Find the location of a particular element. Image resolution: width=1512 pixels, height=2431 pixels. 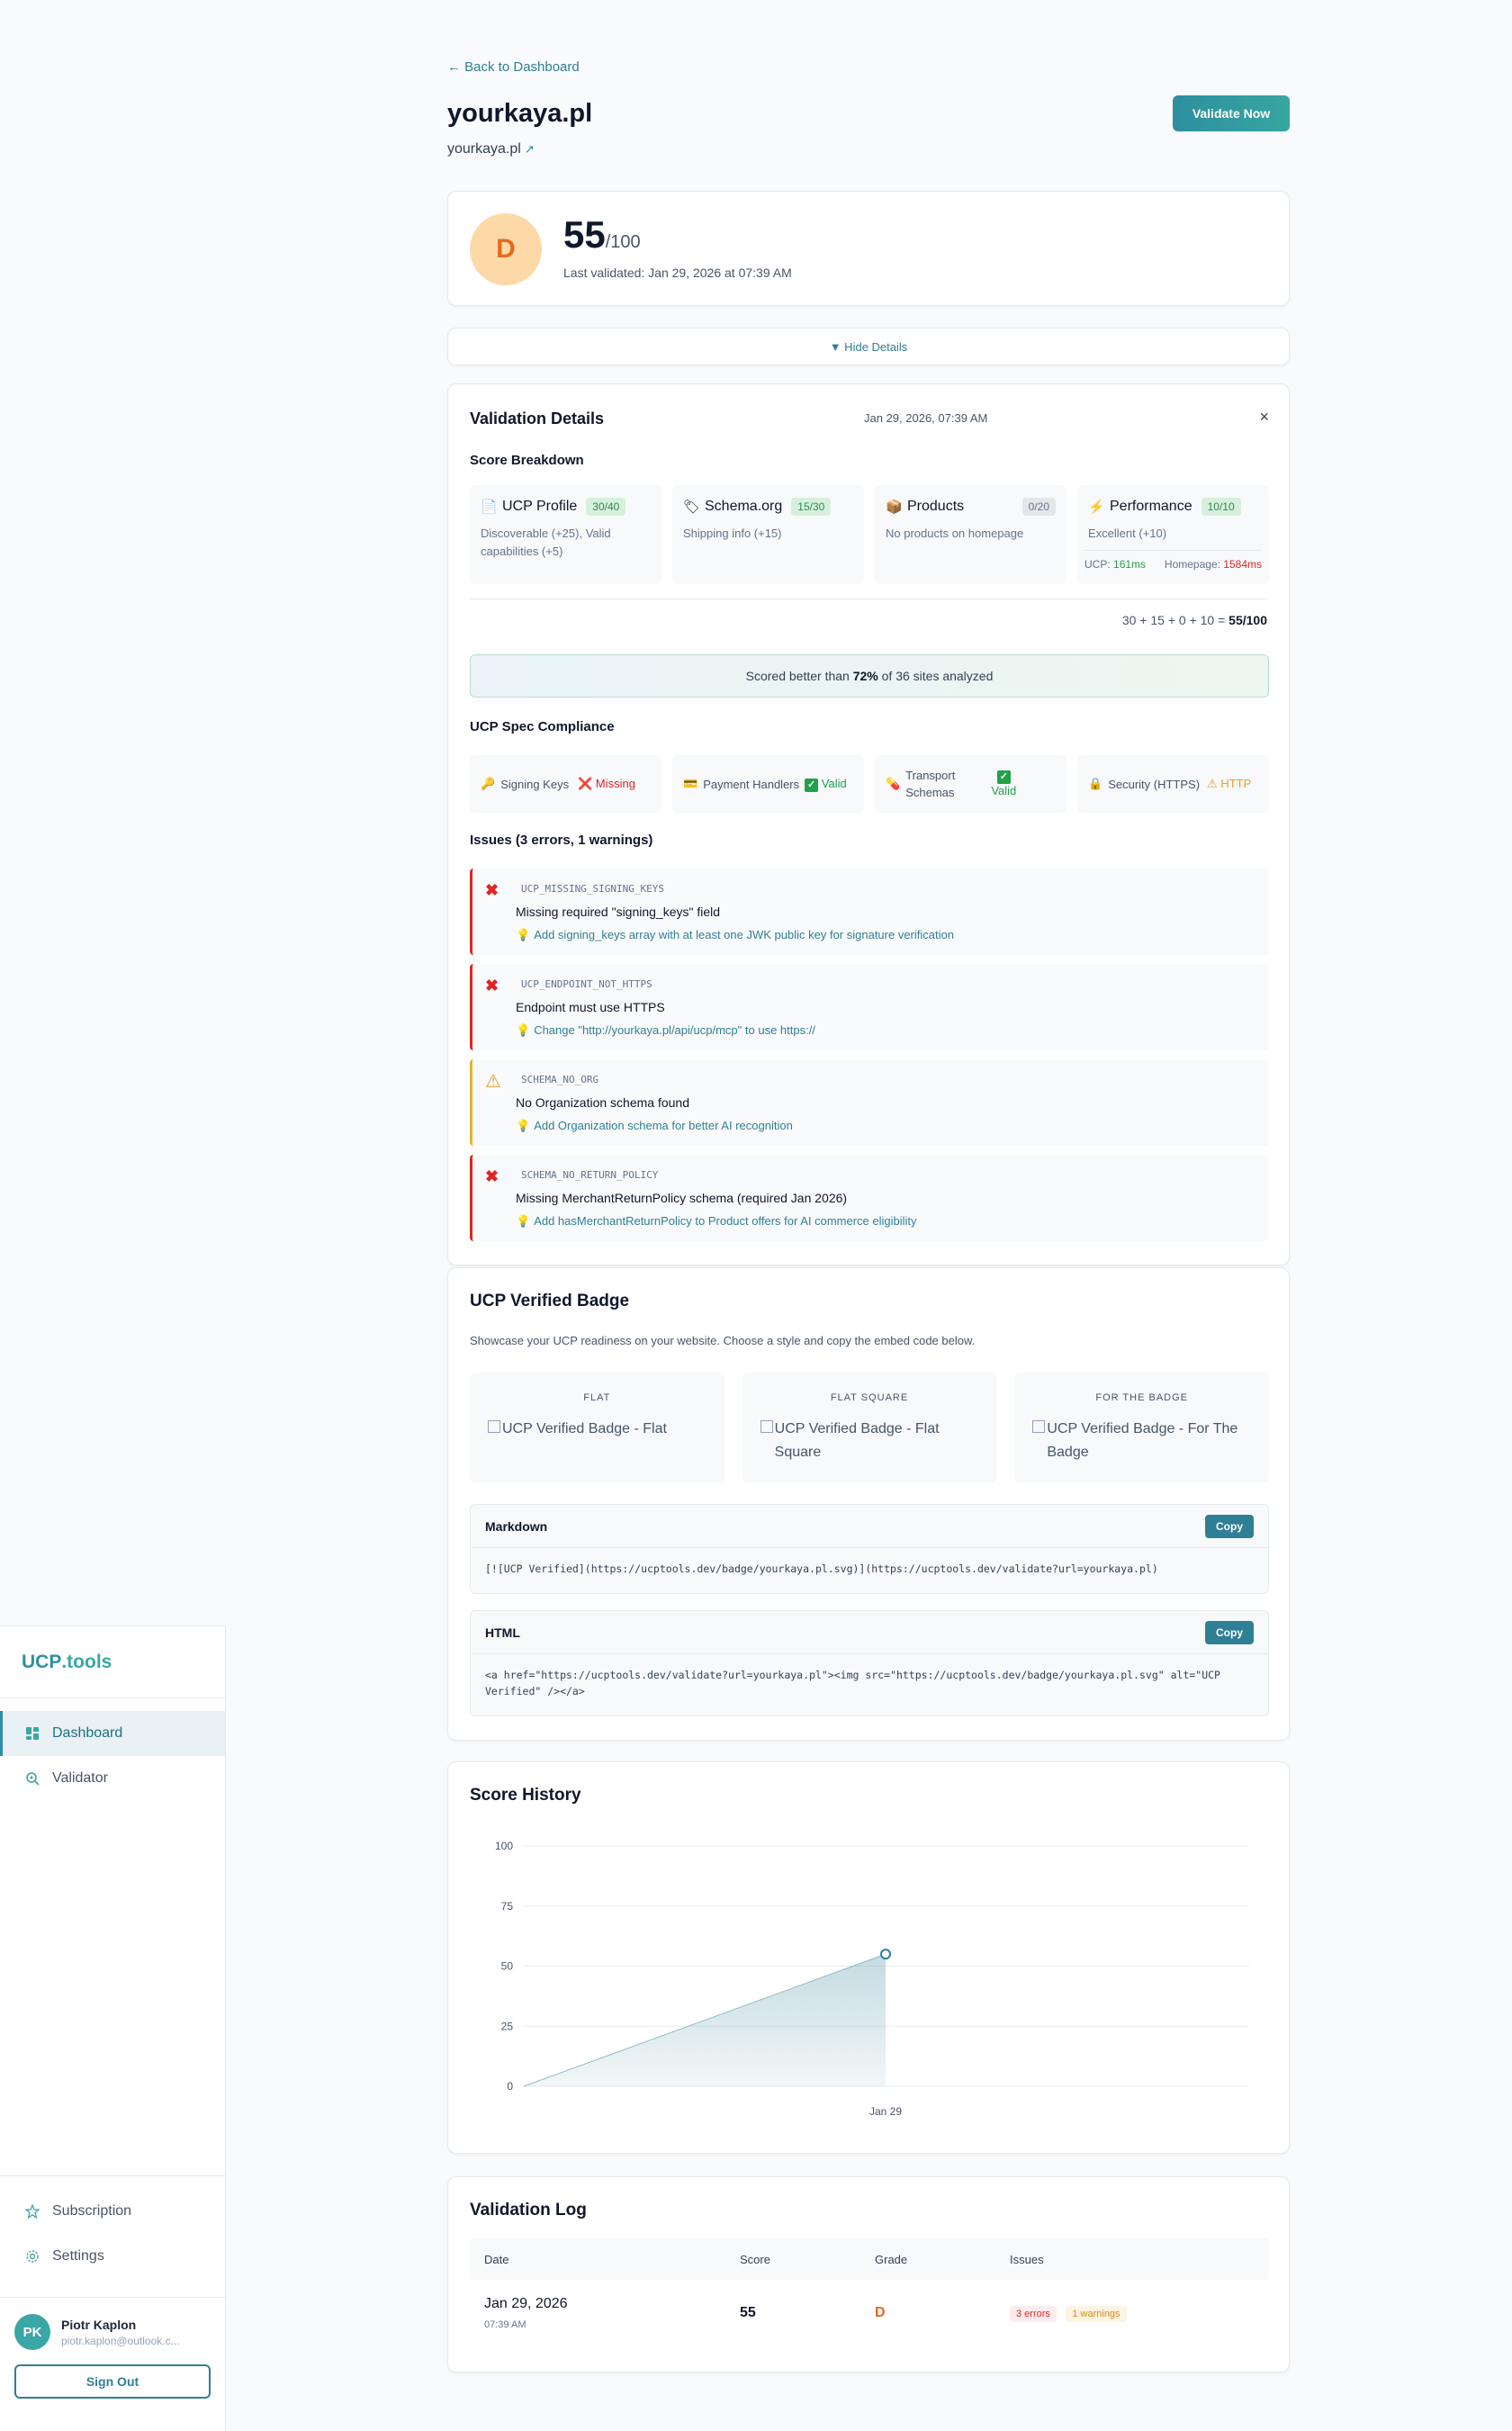

validate-now-button: Validate Now is located at coordinates (1232, 113).